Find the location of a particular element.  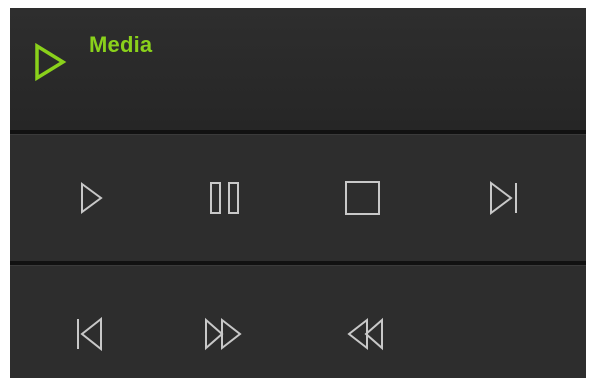

fast-forward-icon is located at coordinates (223, 334).